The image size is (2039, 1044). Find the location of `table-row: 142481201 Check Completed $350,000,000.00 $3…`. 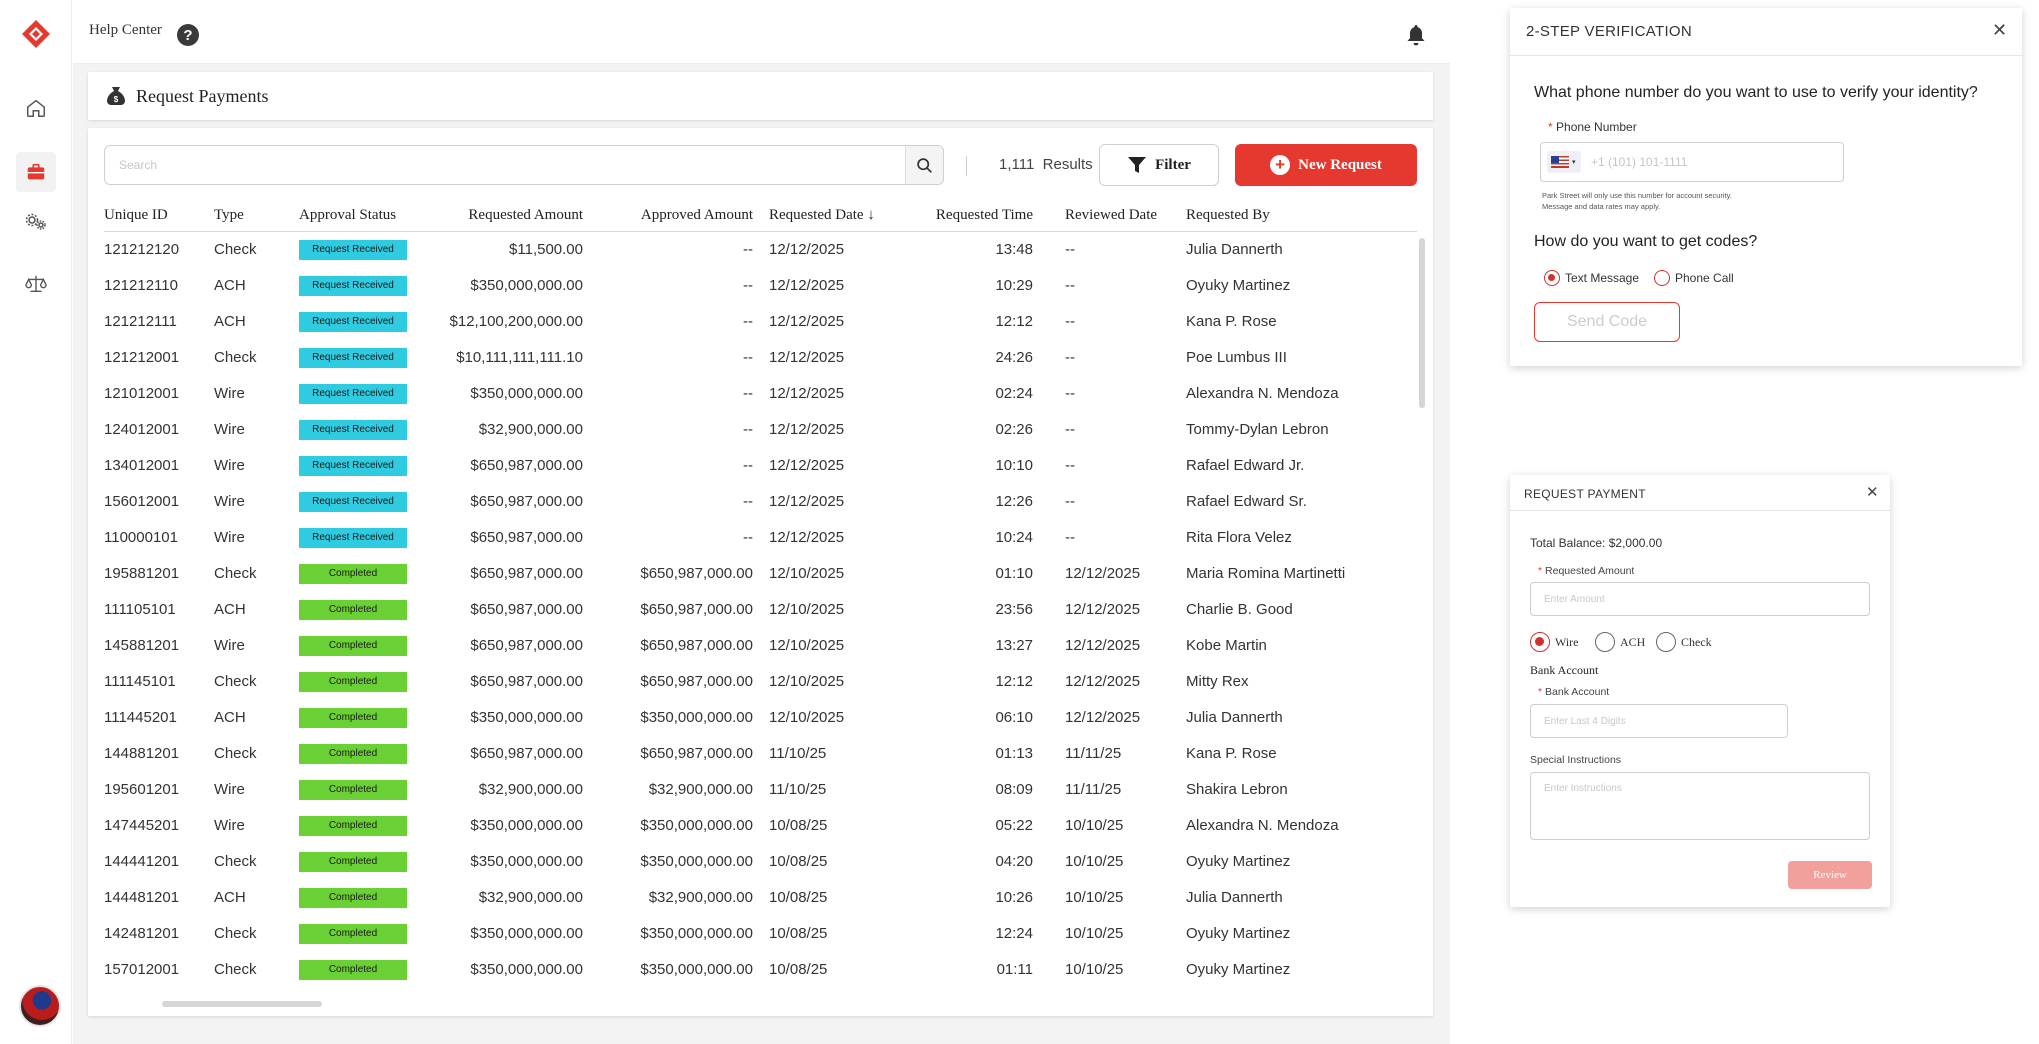

table-row: 142481201 Check Completed $350,000,000.00 $3… is located at coordinates (760, 933).